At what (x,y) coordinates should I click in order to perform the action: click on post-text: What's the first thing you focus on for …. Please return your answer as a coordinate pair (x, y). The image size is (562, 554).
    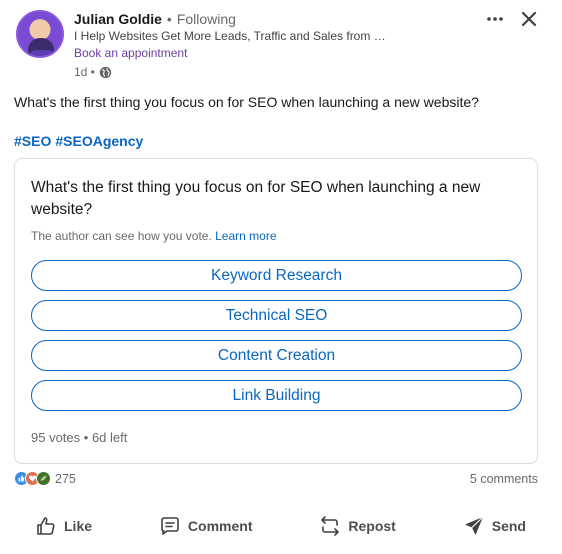
    Looking at the image, I should click on (246, 102).